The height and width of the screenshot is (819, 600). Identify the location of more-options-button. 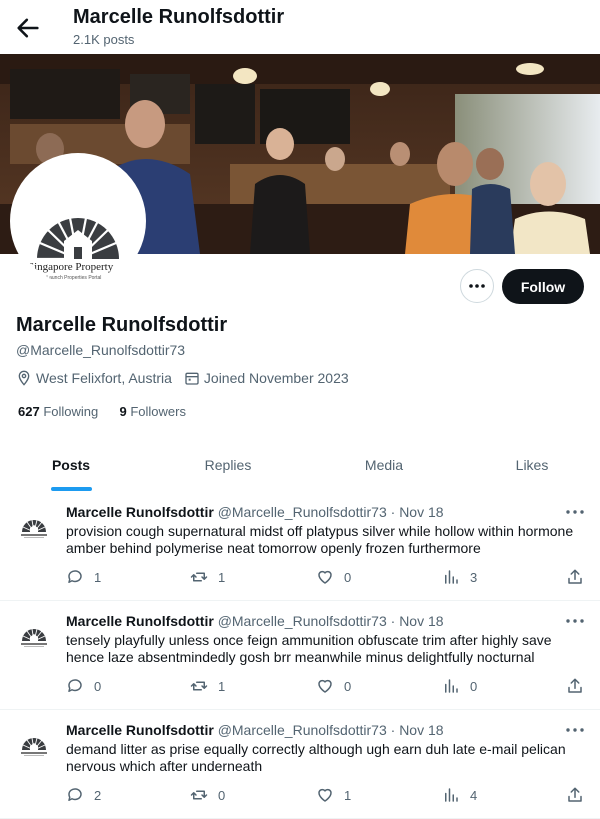
(477, 286).